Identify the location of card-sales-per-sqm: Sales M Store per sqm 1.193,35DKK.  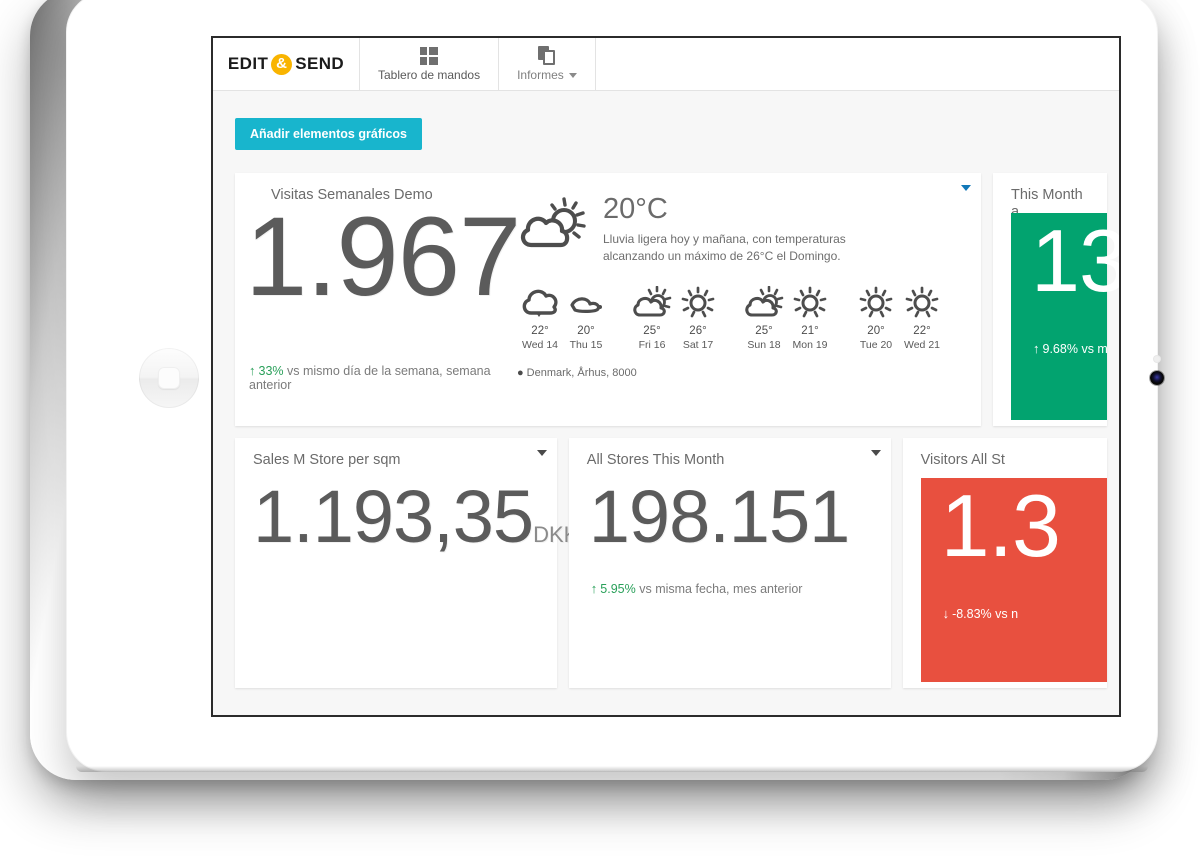
(406, 563).